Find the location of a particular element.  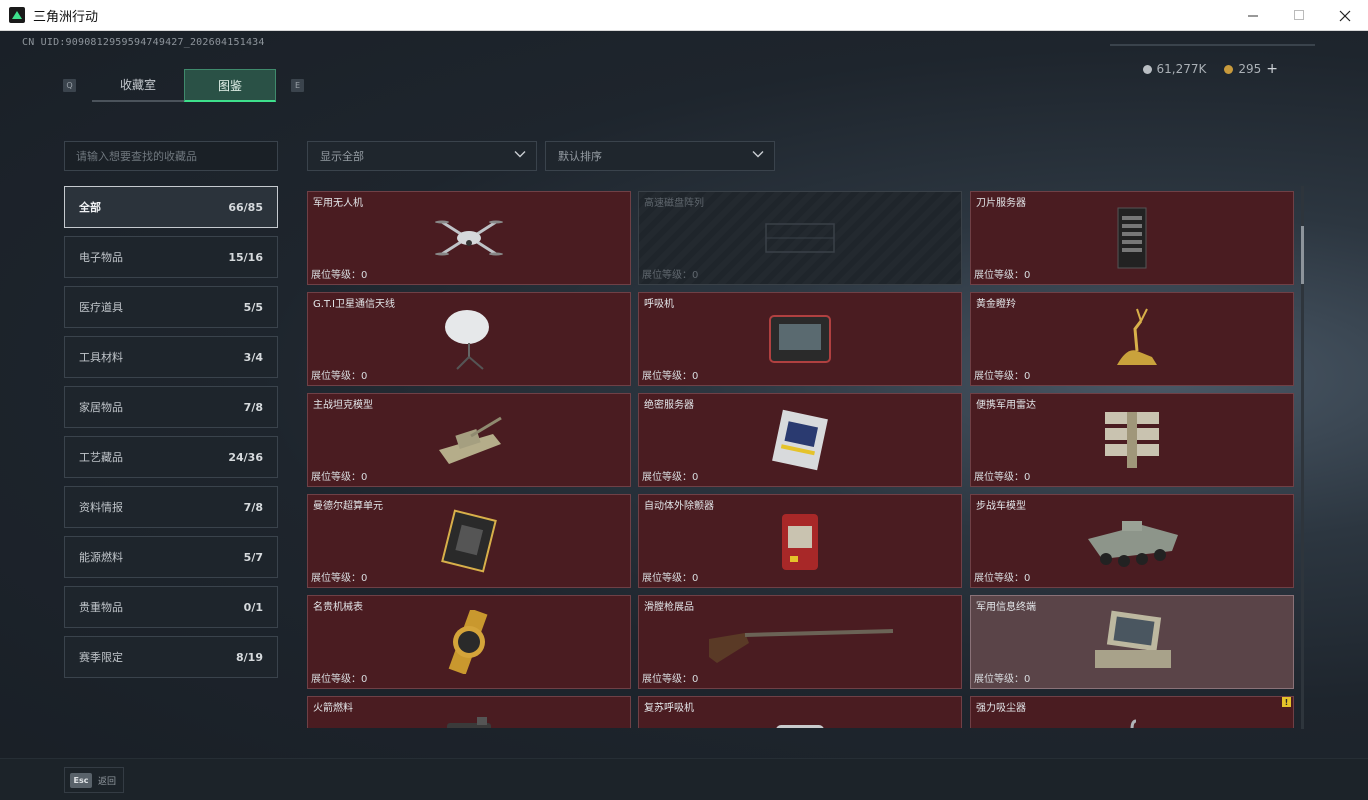

esc-key-hint: Esc is located at coordinates (81, 780).